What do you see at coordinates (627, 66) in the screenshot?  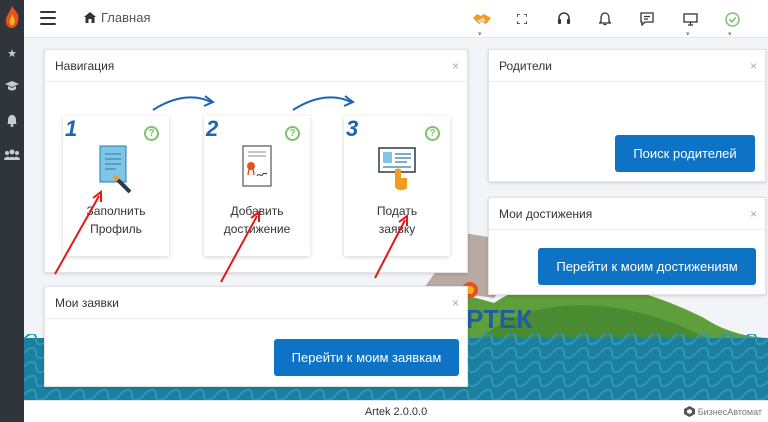 I see `parents-card-header: Родители ×` at bounding box center [627, 66].